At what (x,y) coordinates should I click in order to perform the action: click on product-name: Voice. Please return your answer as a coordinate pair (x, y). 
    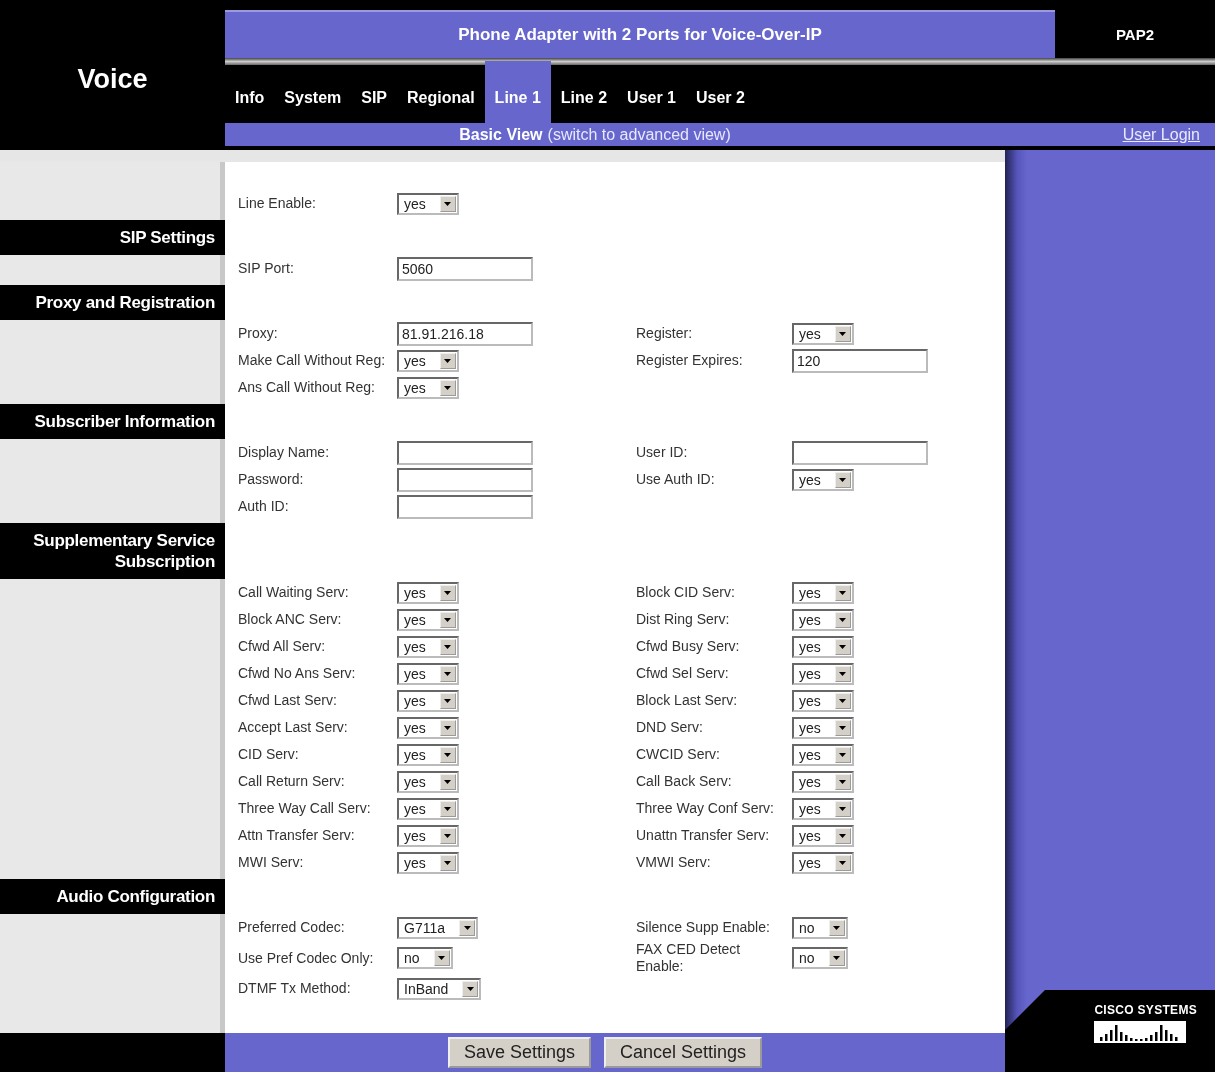
    Looking at the image, I should click on (112, 80).